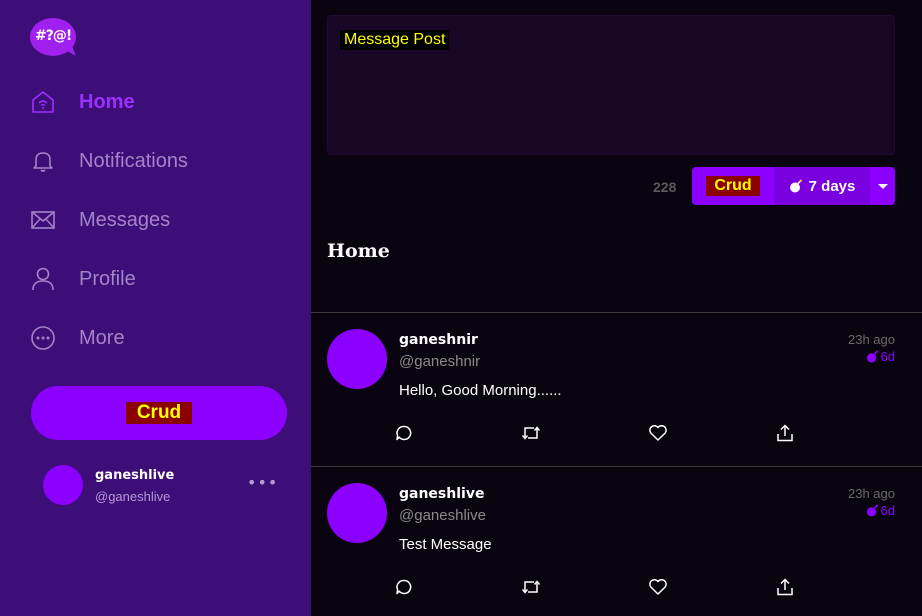  Describe the element at coordinates (262, 482) in the screenshot. I see `account-menu-icon: •••` at that location.